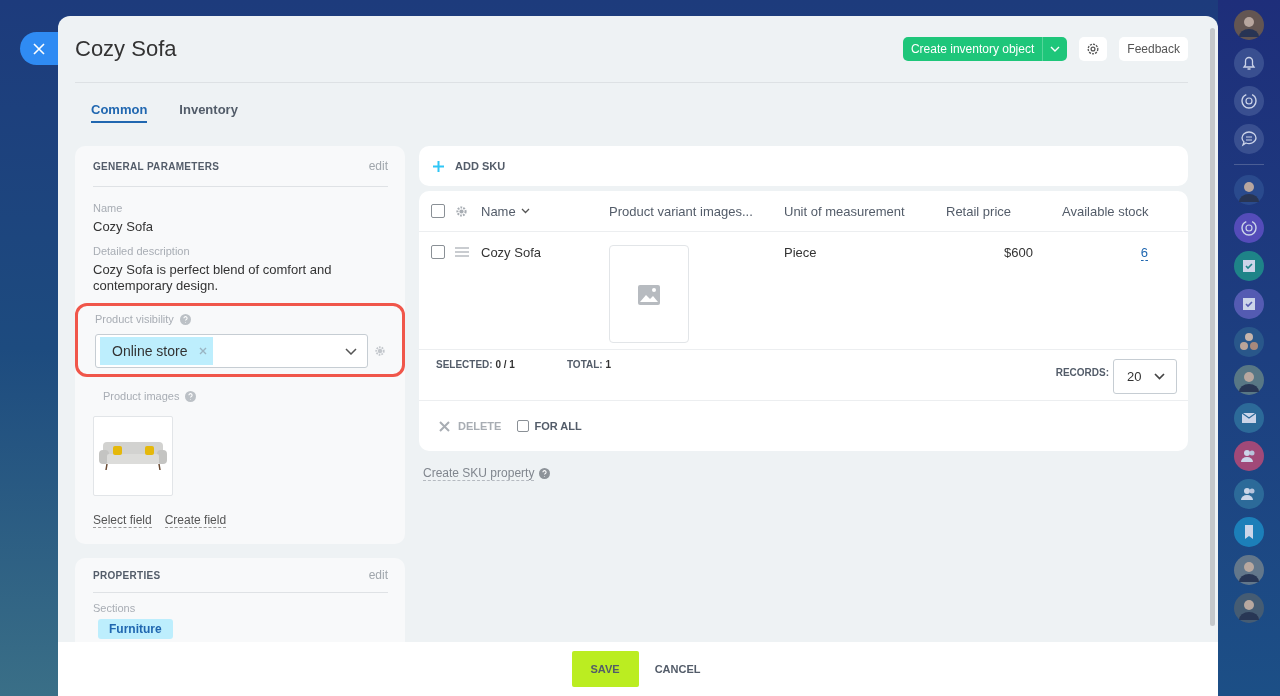 The width and height of the screenshot is (1280, 696). What do you see at coordinates (1249, 532) in the screenshot?
I see `bookmark-icon` at bounding box center [1249, 532].